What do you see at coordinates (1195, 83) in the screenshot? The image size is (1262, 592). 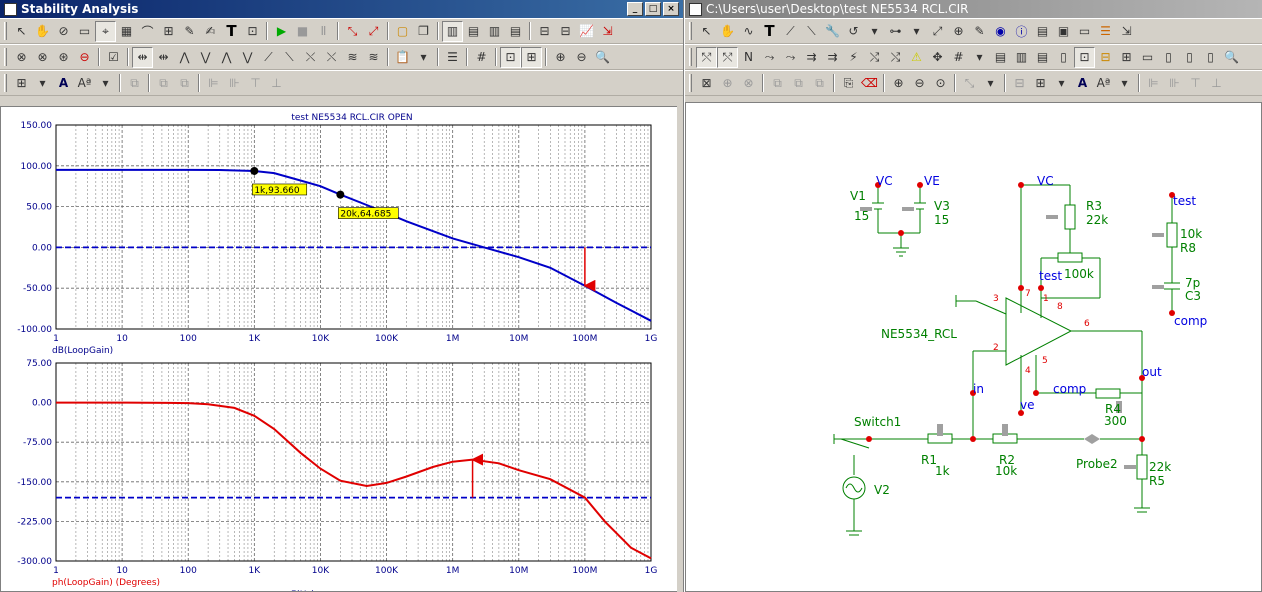 I see `align-top-icon: ⊤` at bounding box center [1195, 83].